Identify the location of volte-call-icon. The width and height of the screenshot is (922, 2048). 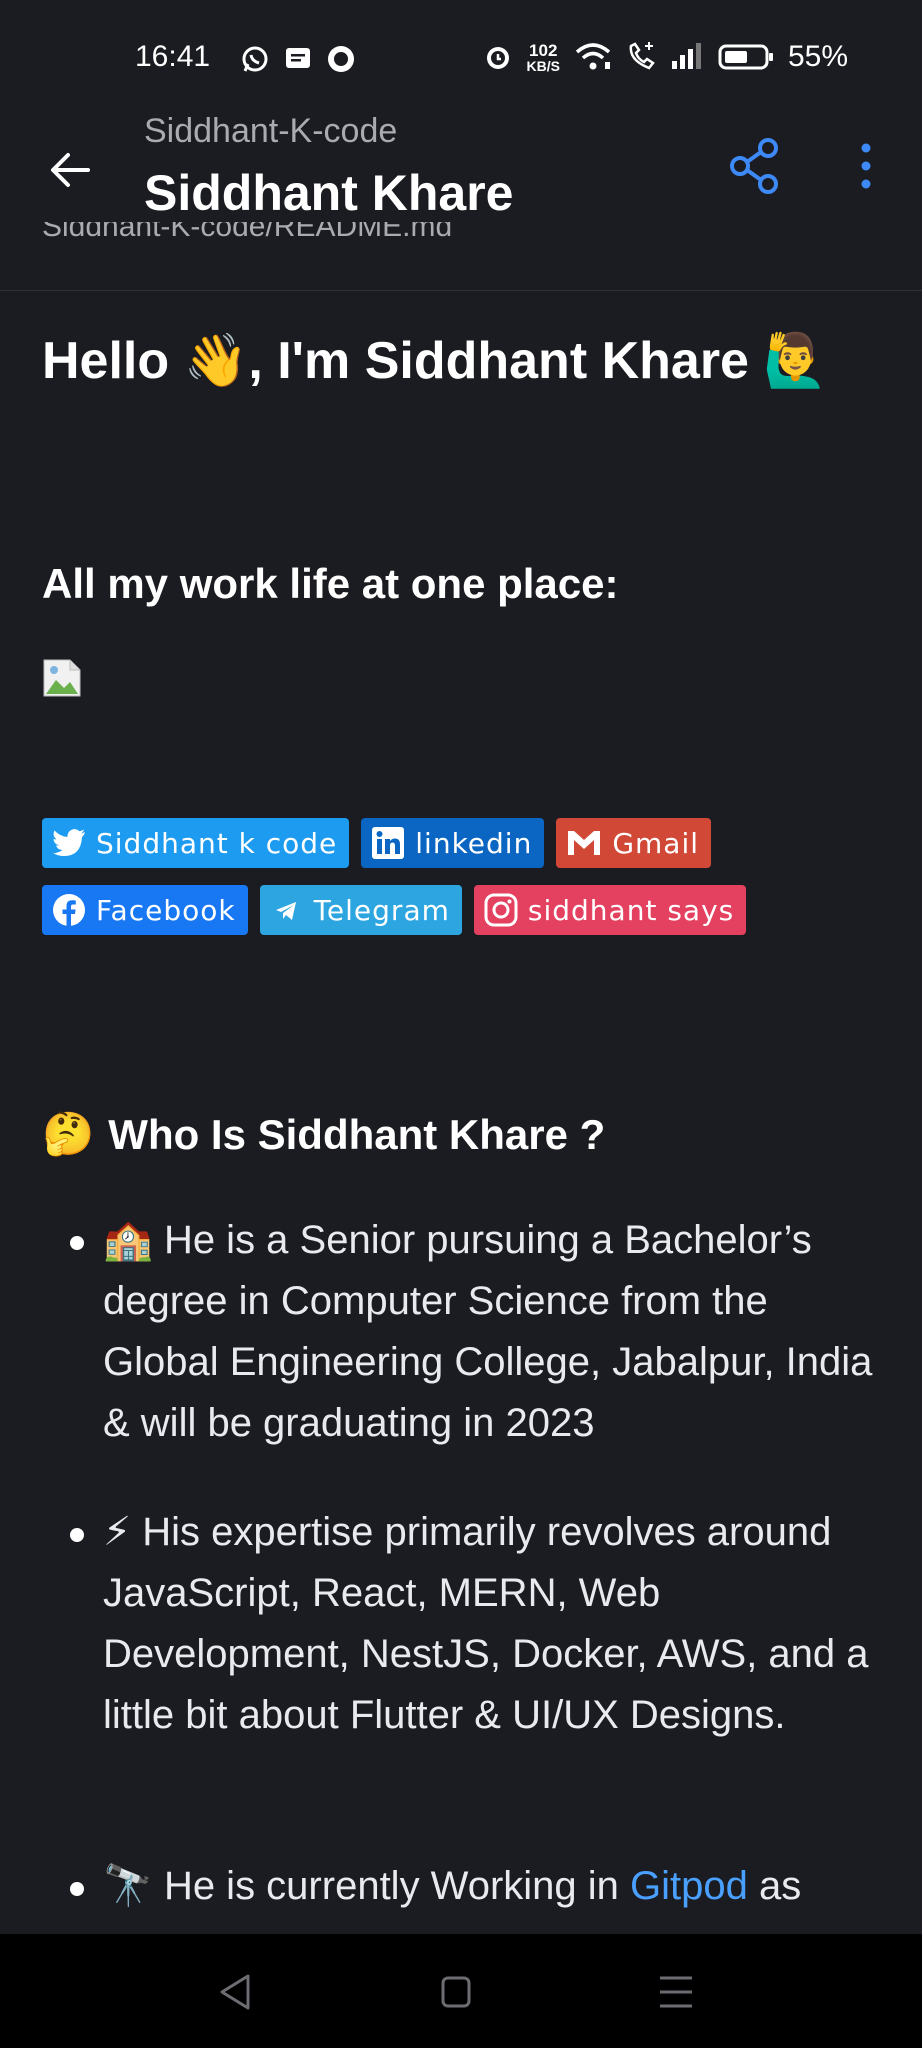
(642, 56).